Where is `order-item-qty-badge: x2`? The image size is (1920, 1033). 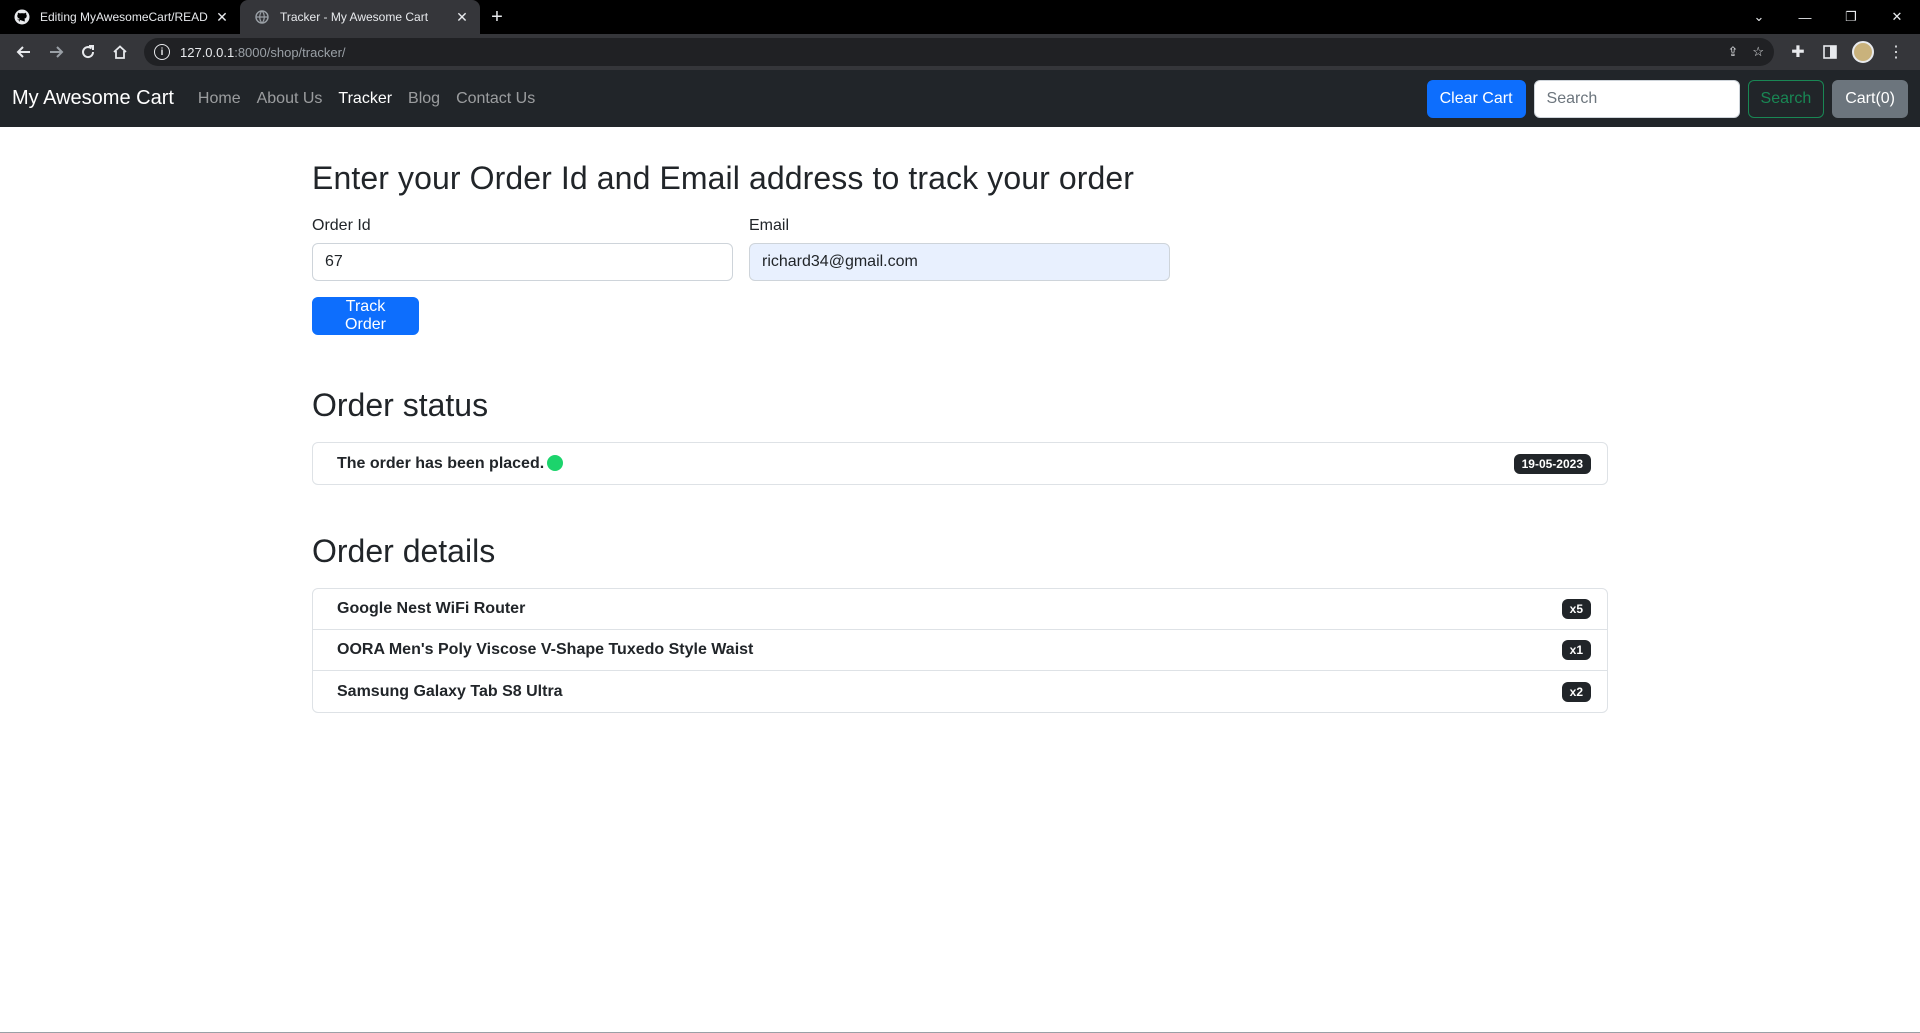
order-item-qty-badge: x2 is located at coordinates (1576, 691).